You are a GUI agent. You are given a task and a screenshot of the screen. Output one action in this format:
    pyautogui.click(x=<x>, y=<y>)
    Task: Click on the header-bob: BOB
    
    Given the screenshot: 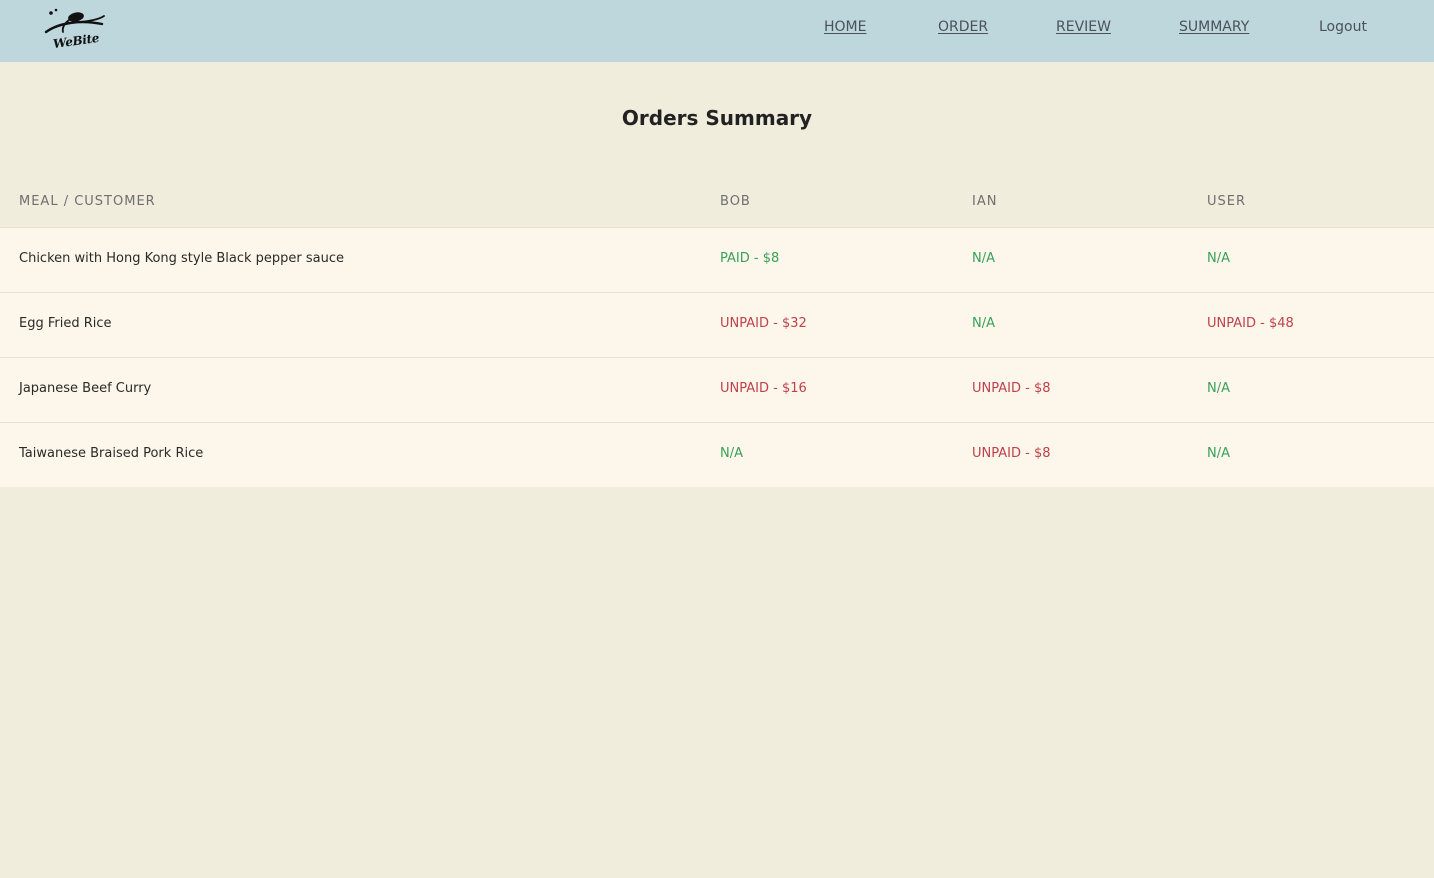 What is the action you would take?
    pyautogui.click(x=735, y=201)
    